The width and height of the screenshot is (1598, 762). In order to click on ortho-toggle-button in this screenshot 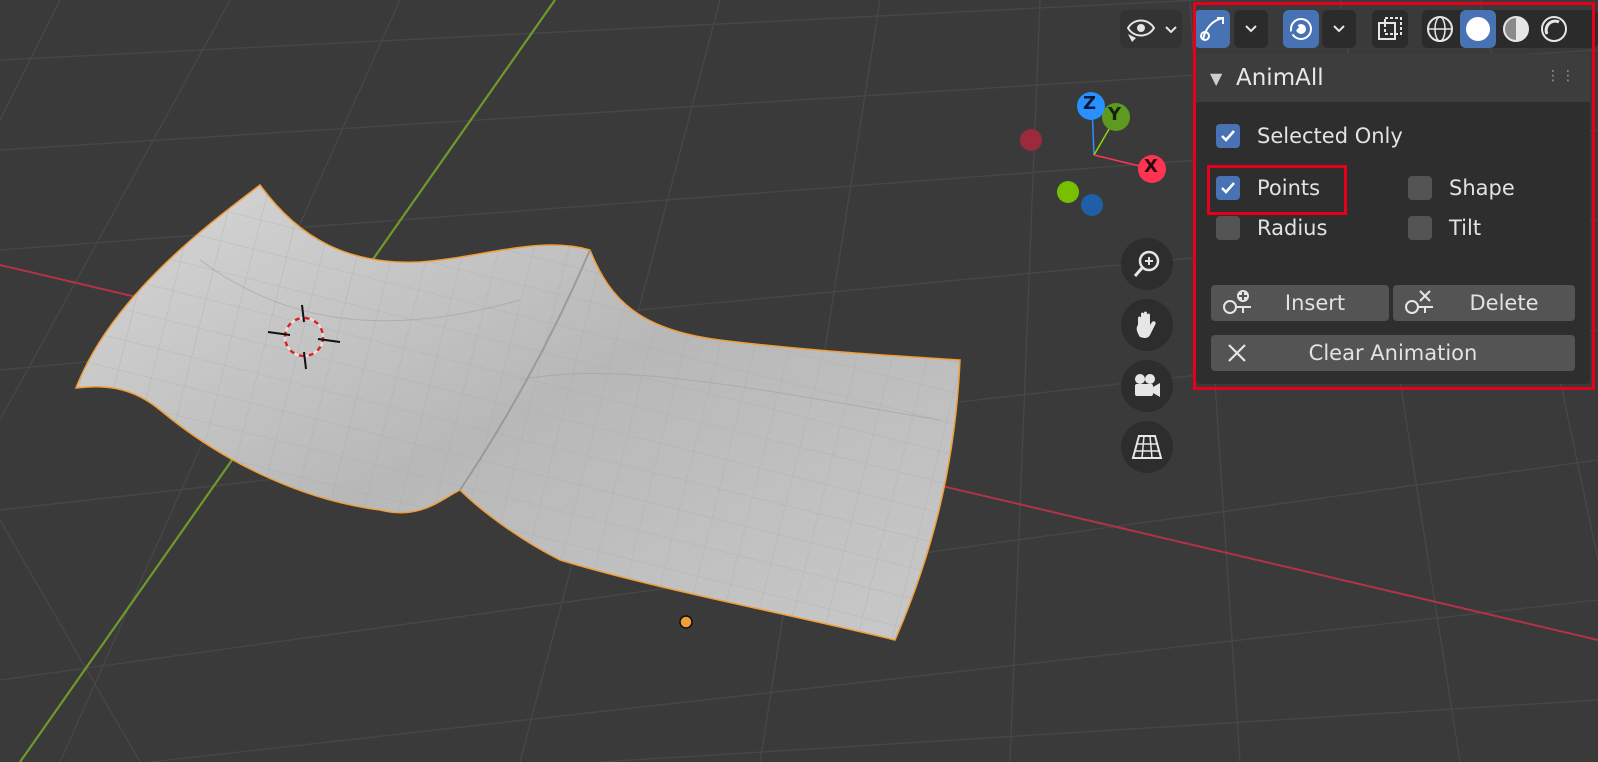, I will do `click(1147, 447)`.